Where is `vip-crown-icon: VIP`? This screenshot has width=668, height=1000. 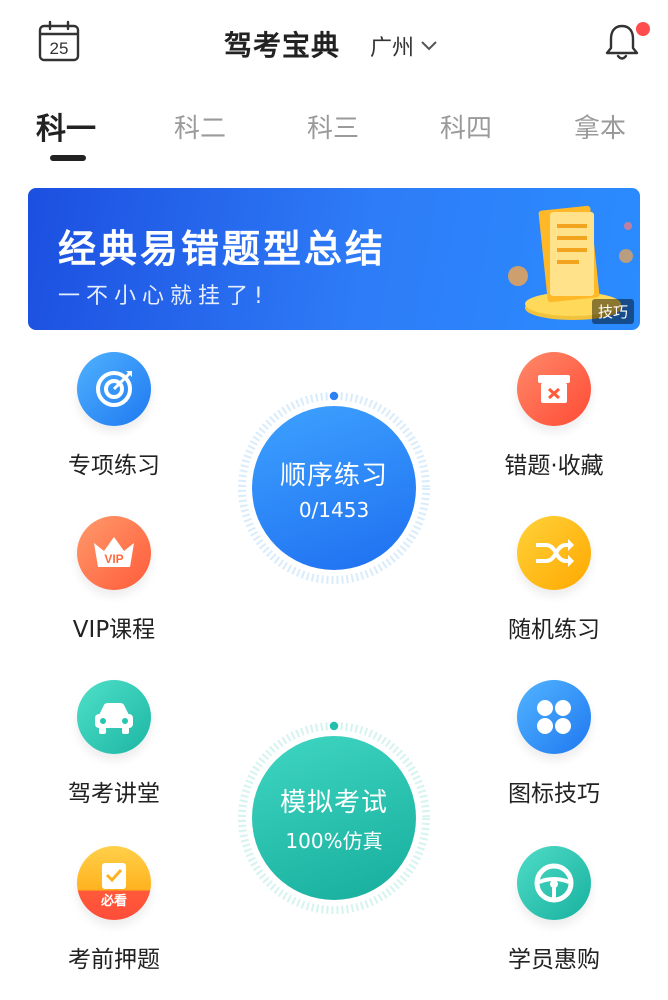 vip-crown-icon: VIP is located at coordinates (114, 553).